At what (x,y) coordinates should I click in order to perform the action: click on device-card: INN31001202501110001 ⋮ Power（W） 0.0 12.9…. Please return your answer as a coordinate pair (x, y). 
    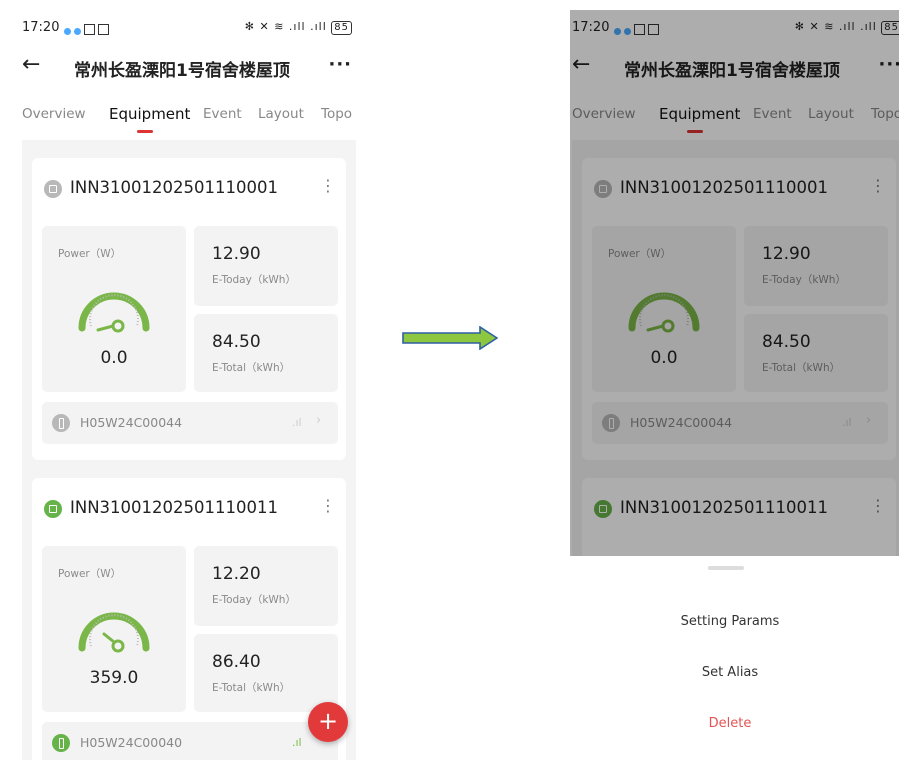
    Looking at the image, I should click on (189, 309).